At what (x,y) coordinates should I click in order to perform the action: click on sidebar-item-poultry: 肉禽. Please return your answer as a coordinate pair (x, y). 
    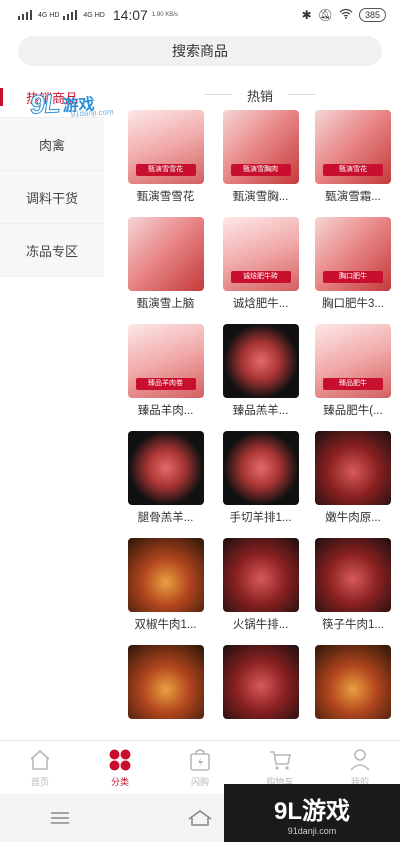
    Looking at the image, I should click on (52, 144).